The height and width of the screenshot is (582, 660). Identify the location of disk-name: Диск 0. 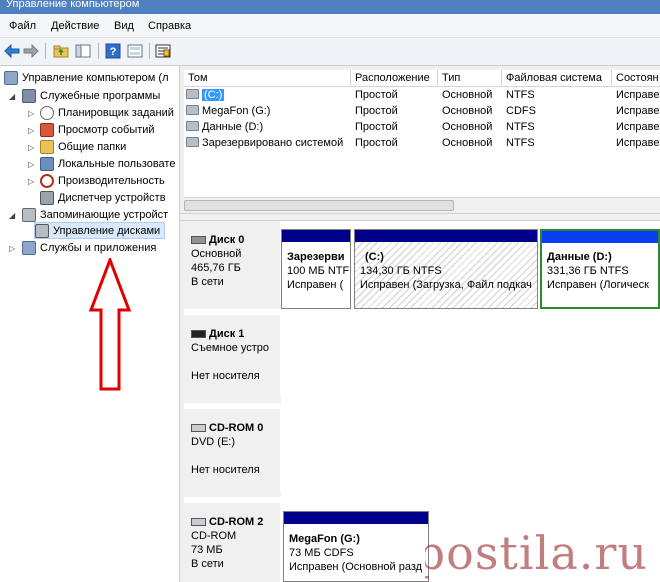
(227, 240).